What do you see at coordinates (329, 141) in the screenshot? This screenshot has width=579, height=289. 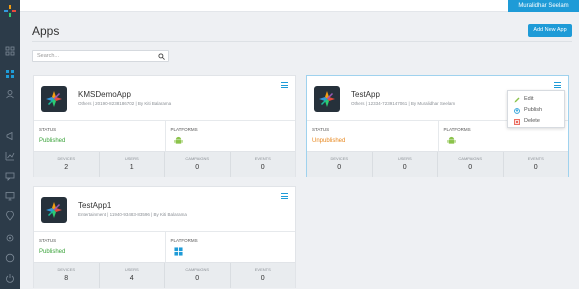 I see `status-value: Unpublished` at bounding box center [329, 141].